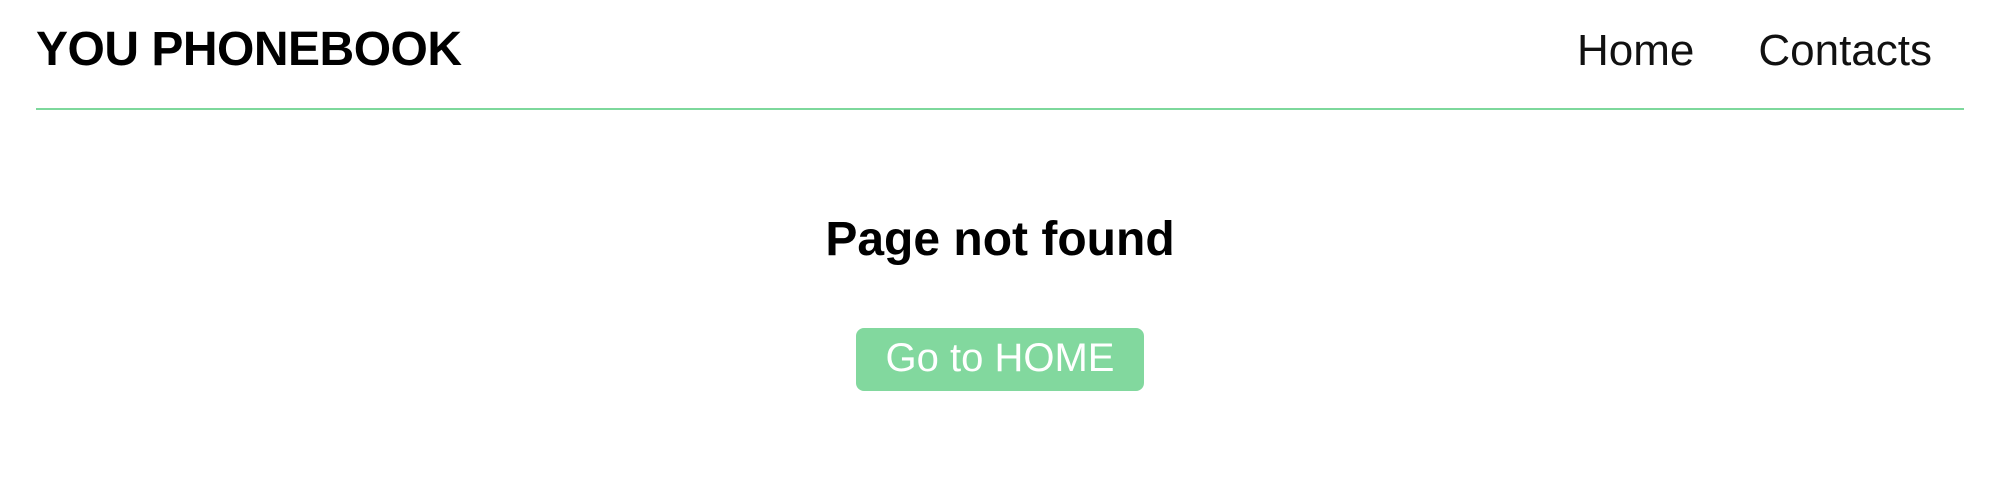 The image size is (2000, 500). What do you see at coordinates (1000, 239) in the screenshot?
I see `page-title: Page not found` at bounding box center [1000, 239].